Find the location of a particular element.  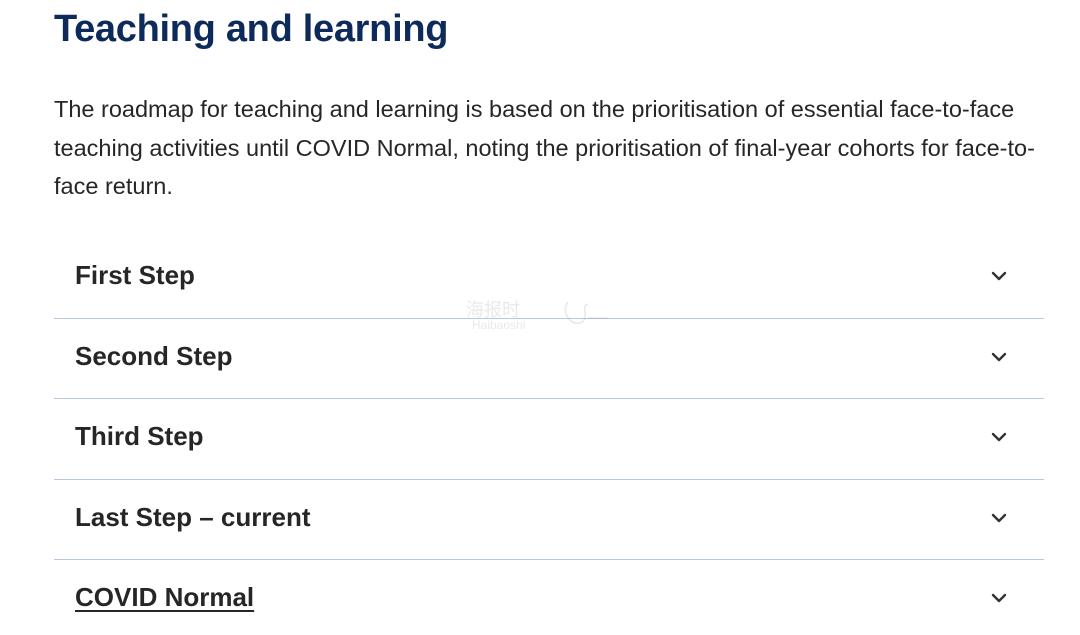

accordion-label: First Step is located at coordinates (135, 275).